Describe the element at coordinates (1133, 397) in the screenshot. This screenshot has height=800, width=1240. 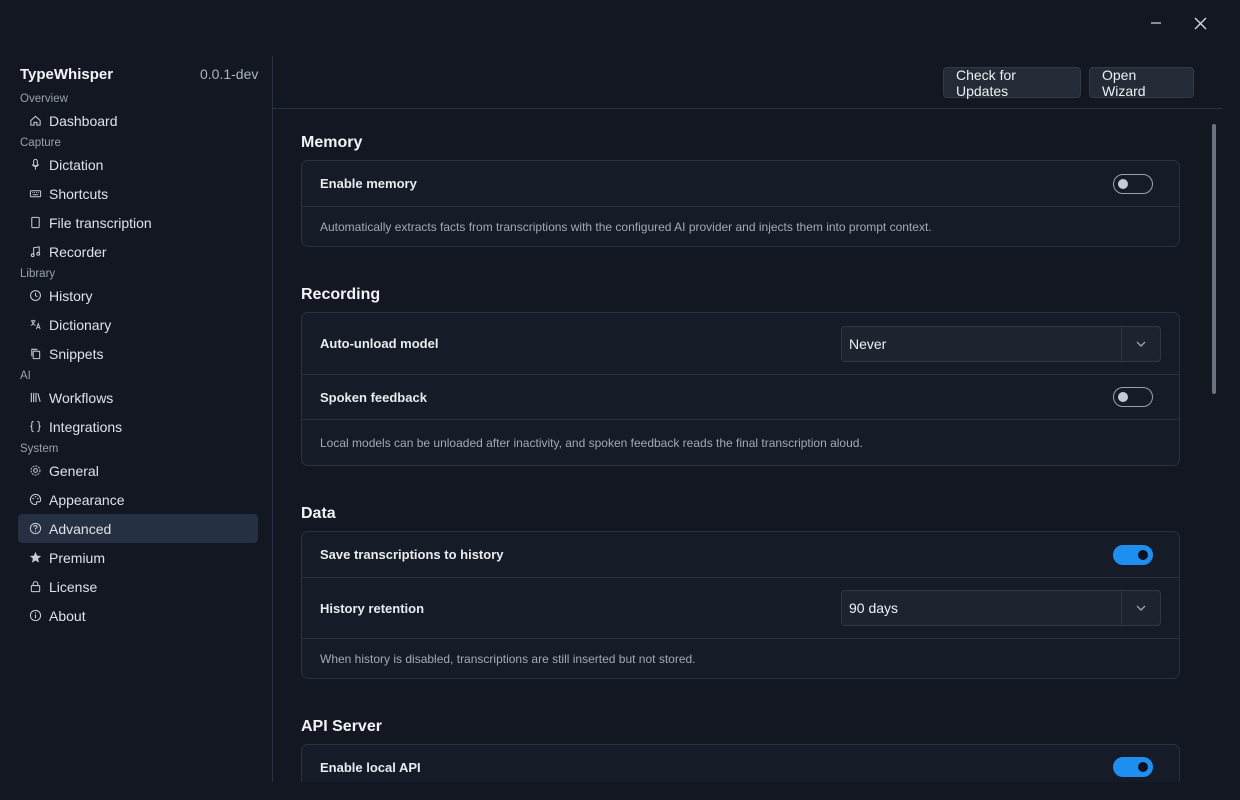
I see `spoken-feedback-toggle` at that location.